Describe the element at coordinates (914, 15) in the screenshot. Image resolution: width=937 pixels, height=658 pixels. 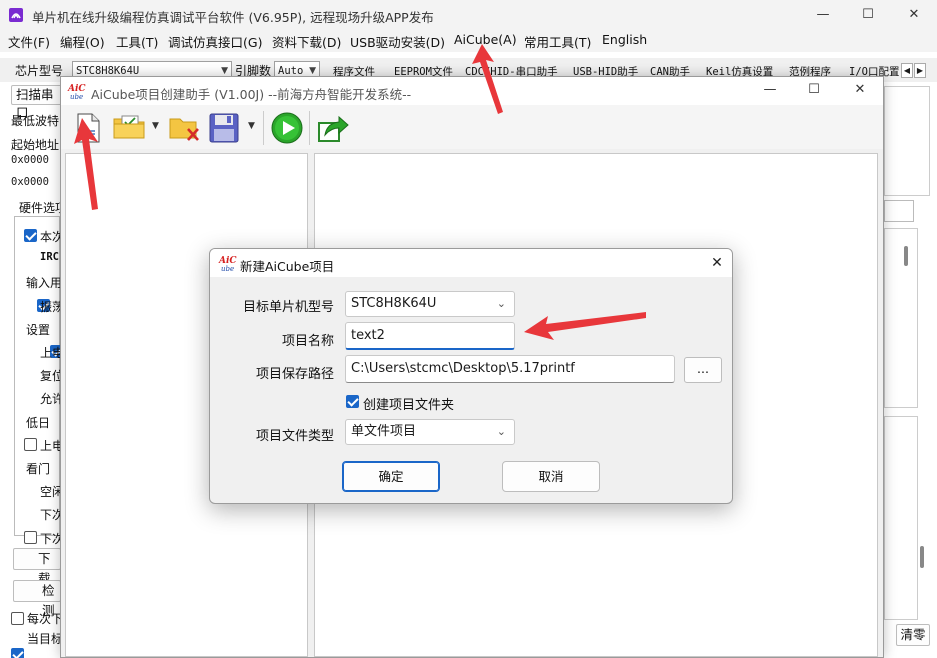
I see `close-button: ✕` at that location.